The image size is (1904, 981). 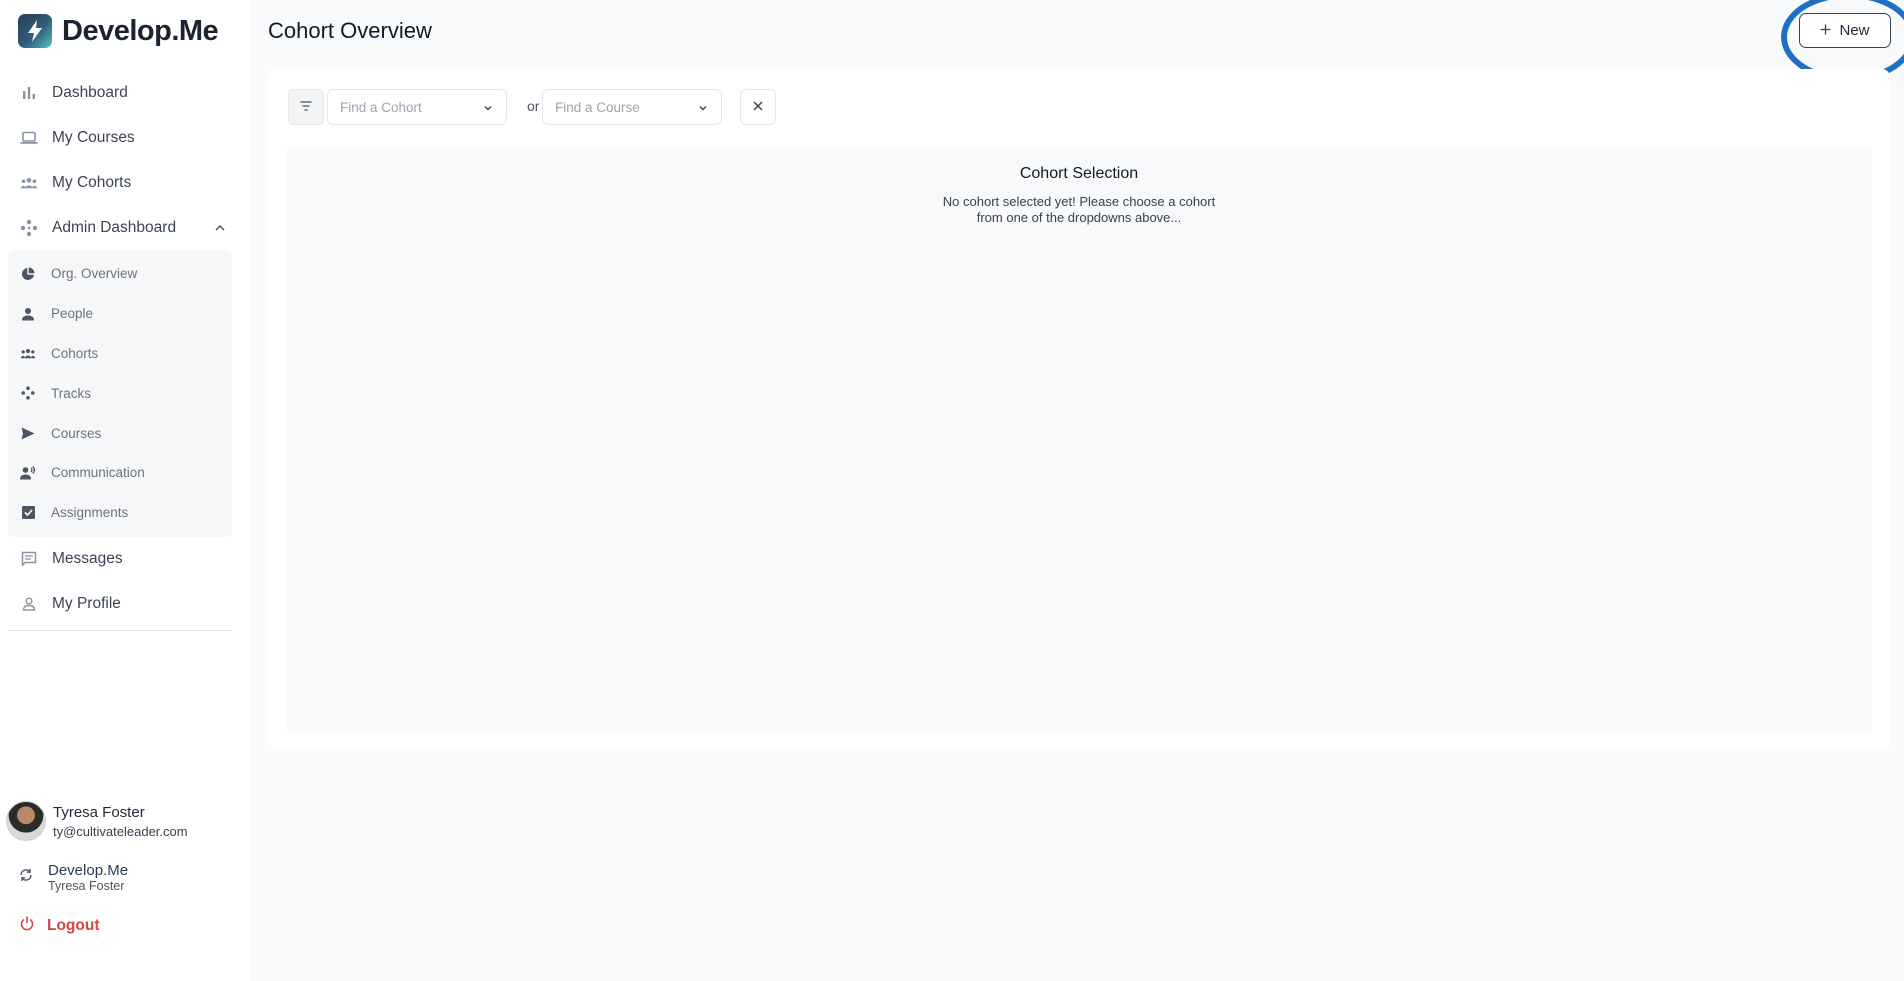 I want to click on sidebar-item-org-overview: Org. Overview, so click(x=120, y=274).